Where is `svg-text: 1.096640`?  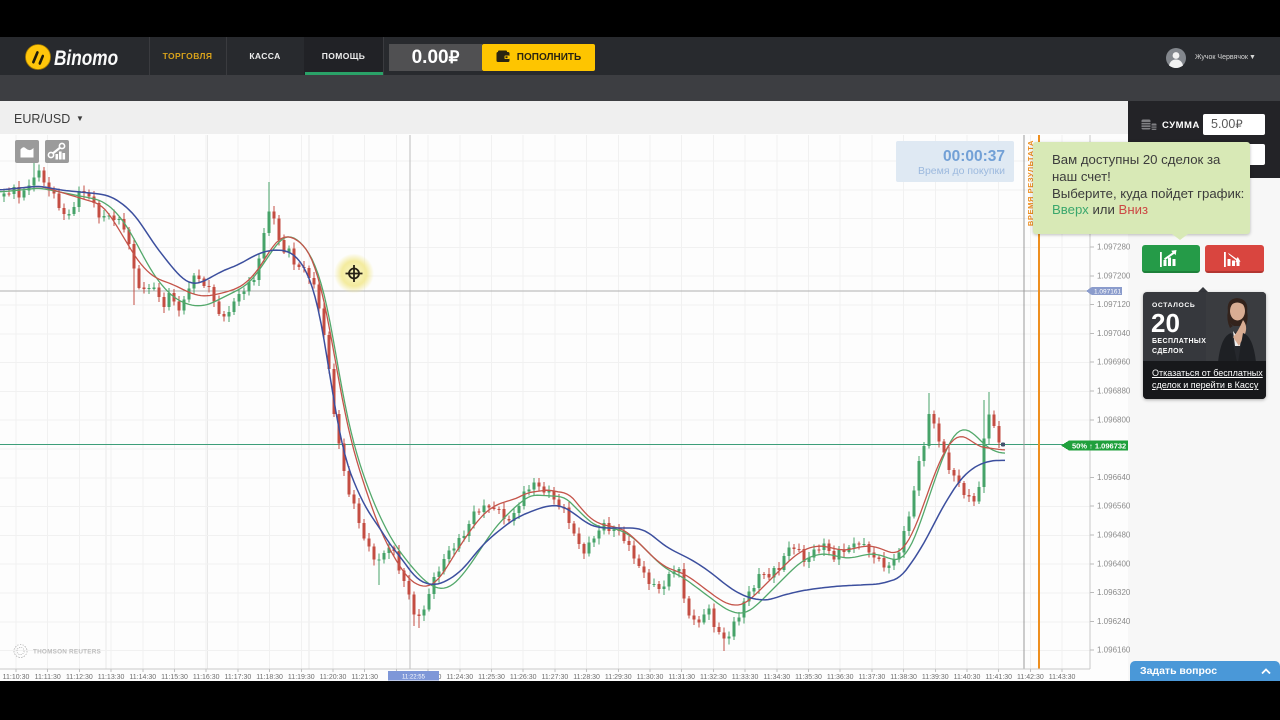 svg-text: 1.096640 is located at coordinates (1114, 477).